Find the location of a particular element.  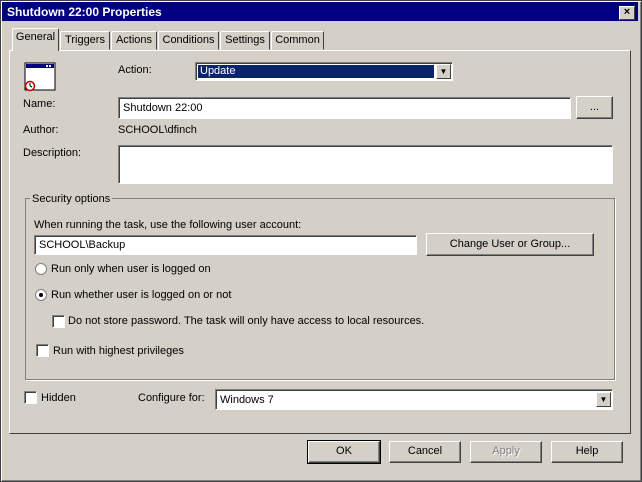

cancel-button-label: Cancel is located at coordinates (425, 451).